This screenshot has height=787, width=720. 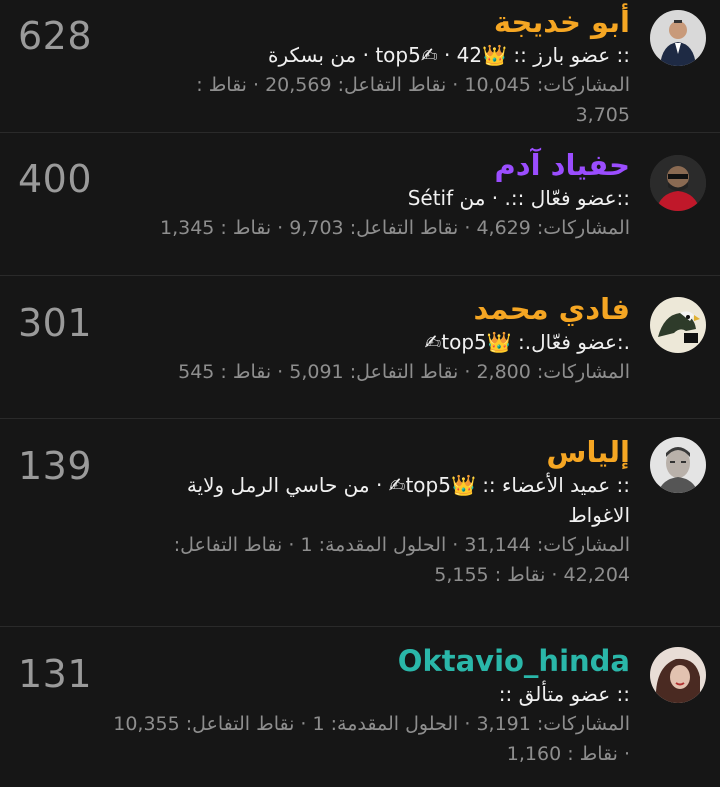 I want to click on member-name: Oktavio_hinda, so click(x=370, y=661).